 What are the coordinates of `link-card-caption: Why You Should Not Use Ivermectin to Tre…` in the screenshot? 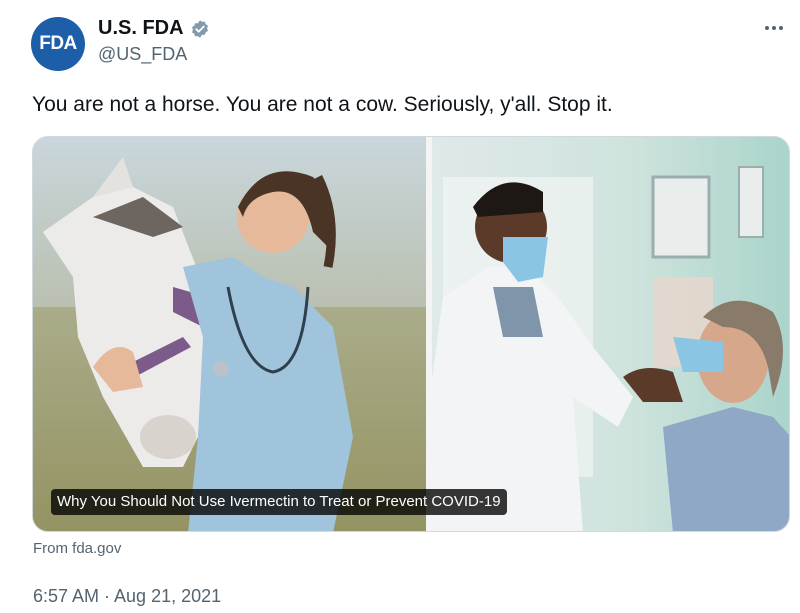 It's located at (279, 502).